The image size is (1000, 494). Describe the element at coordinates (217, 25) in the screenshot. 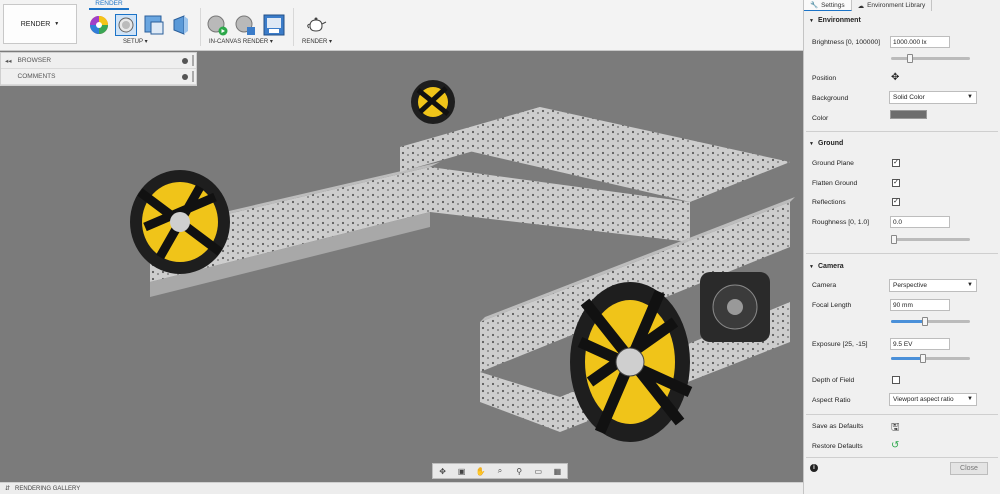

I see `in-canvas-render-icon` at that location.